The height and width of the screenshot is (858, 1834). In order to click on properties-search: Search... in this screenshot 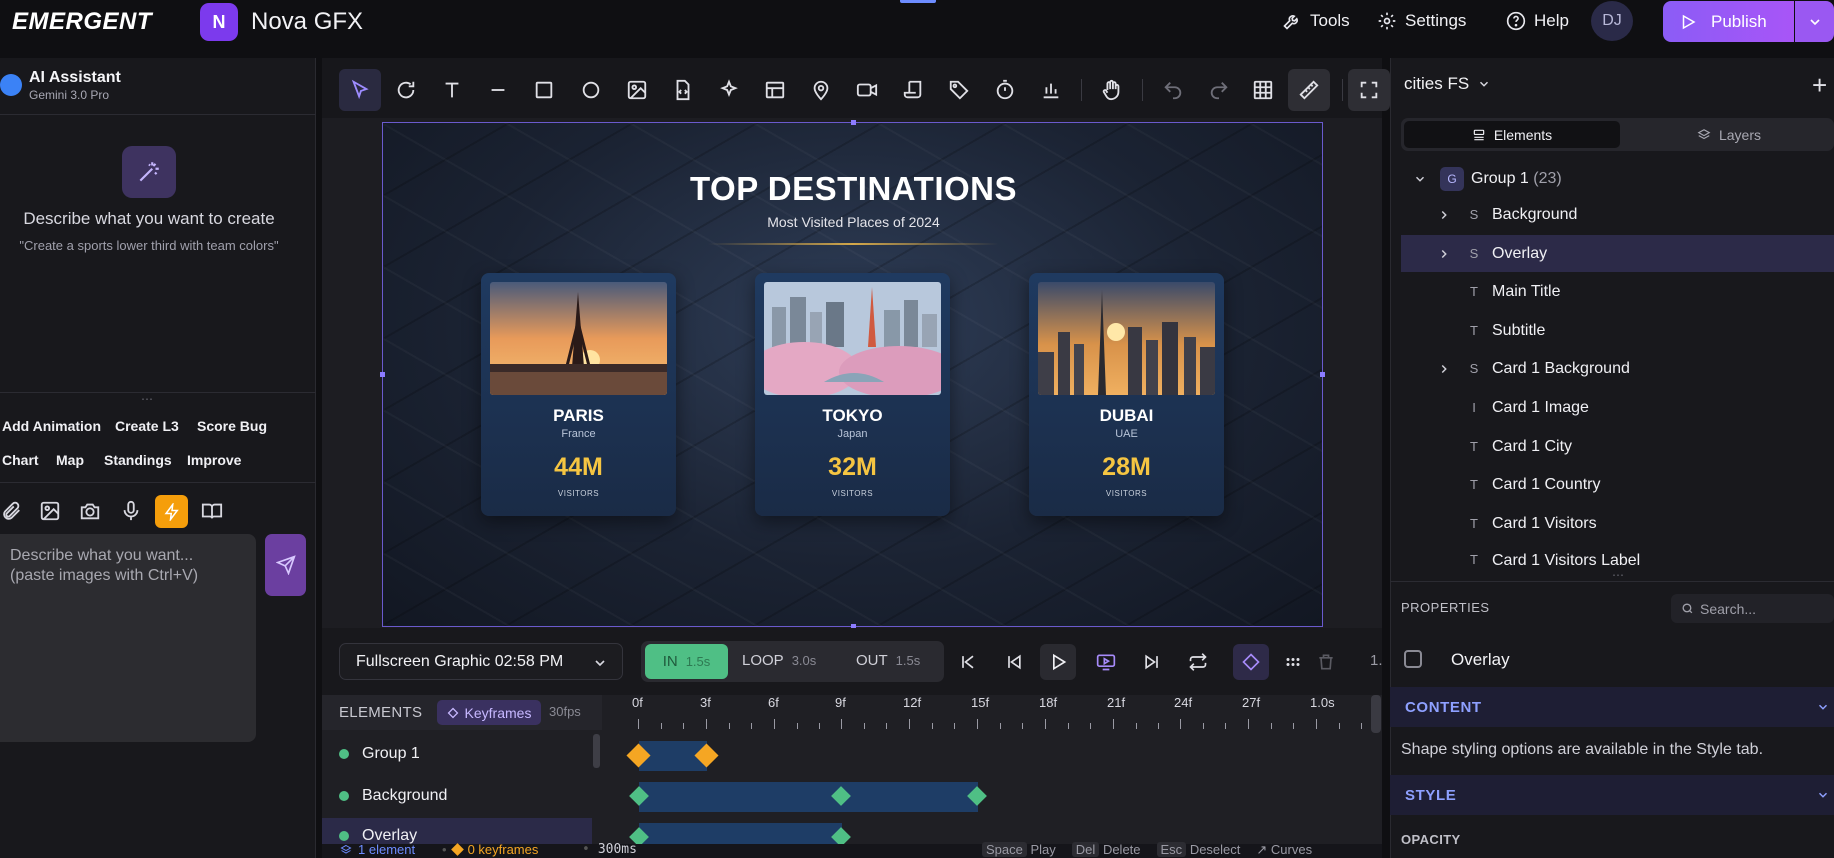, I will do `click(1752, 608)`.